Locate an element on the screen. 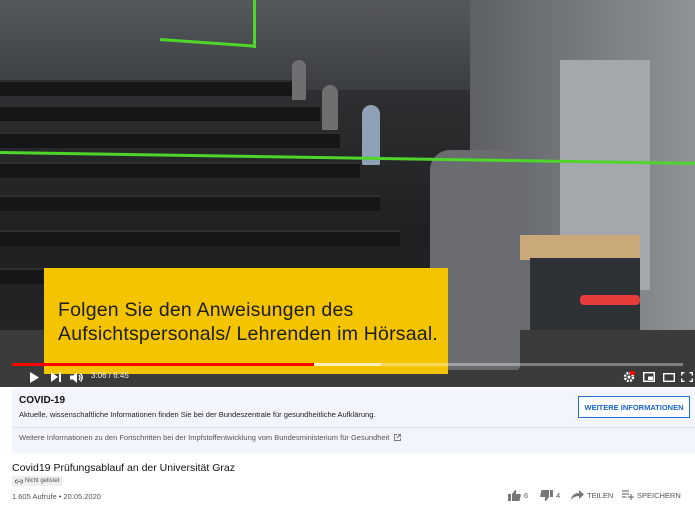 Image resolution: width=695 pixels, height=508 pixels. time-display: 3:06 / 6:45 is located at coordinates (110, 375).